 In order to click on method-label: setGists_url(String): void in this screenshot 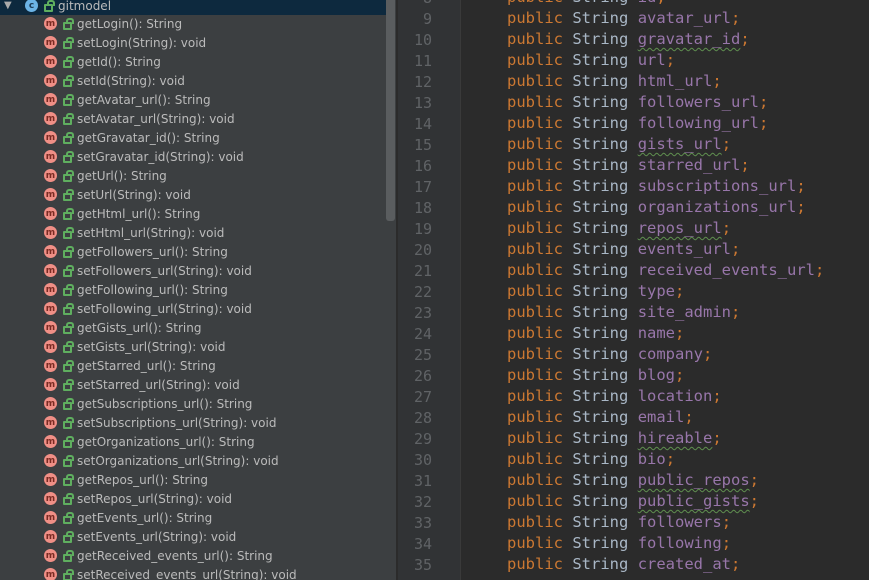, I will do `click(151, 346)`.